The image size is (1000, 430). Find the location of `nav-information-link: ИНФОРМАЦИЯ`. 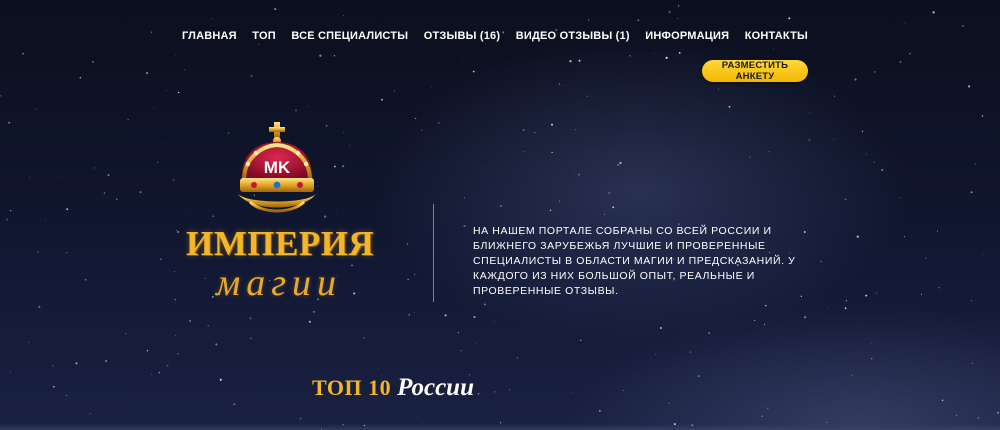

nav-information-link: ИНФОРМАЦИЯ is located at coordinates (687, 36).